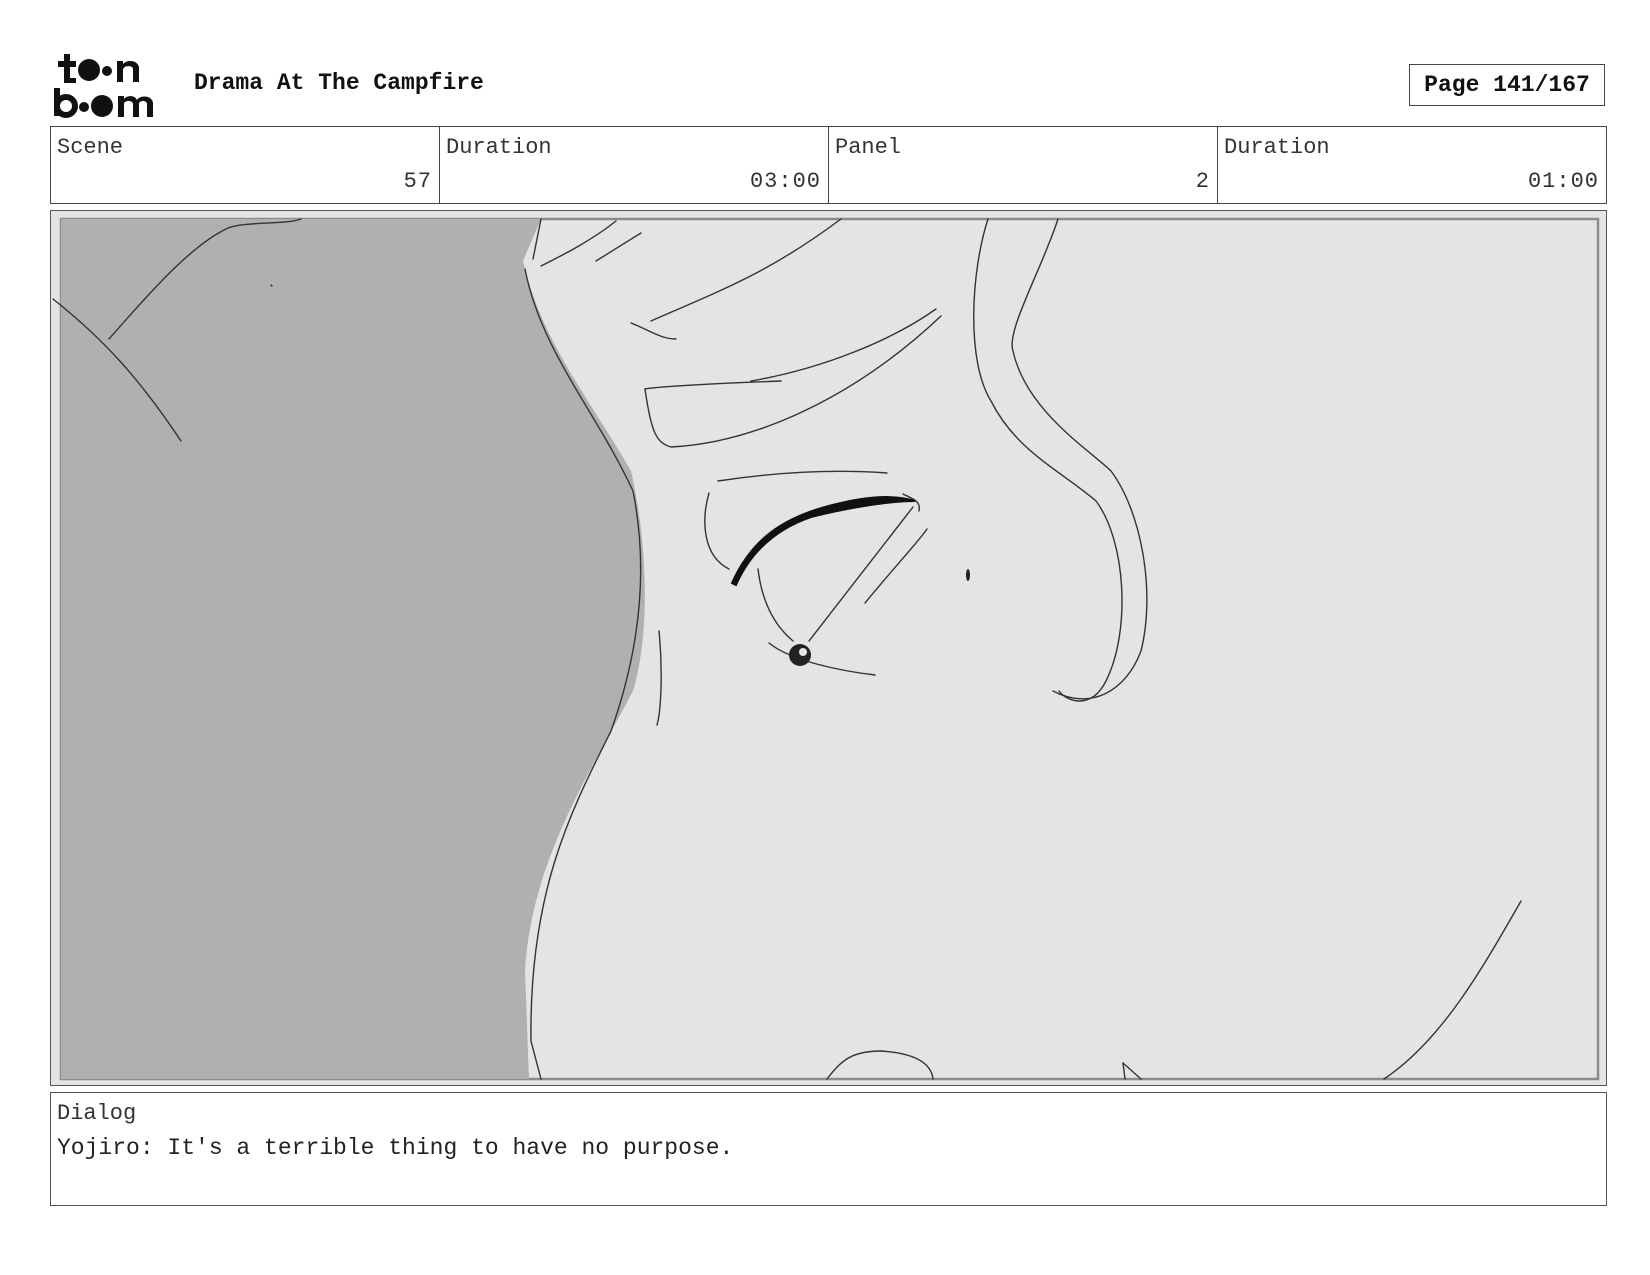 This screenshot has width=1650, height=1275. What do you see at coordinates (417, 181) in the screenshot?
I see `scene-value: 57` at bounding box center [417, 181].